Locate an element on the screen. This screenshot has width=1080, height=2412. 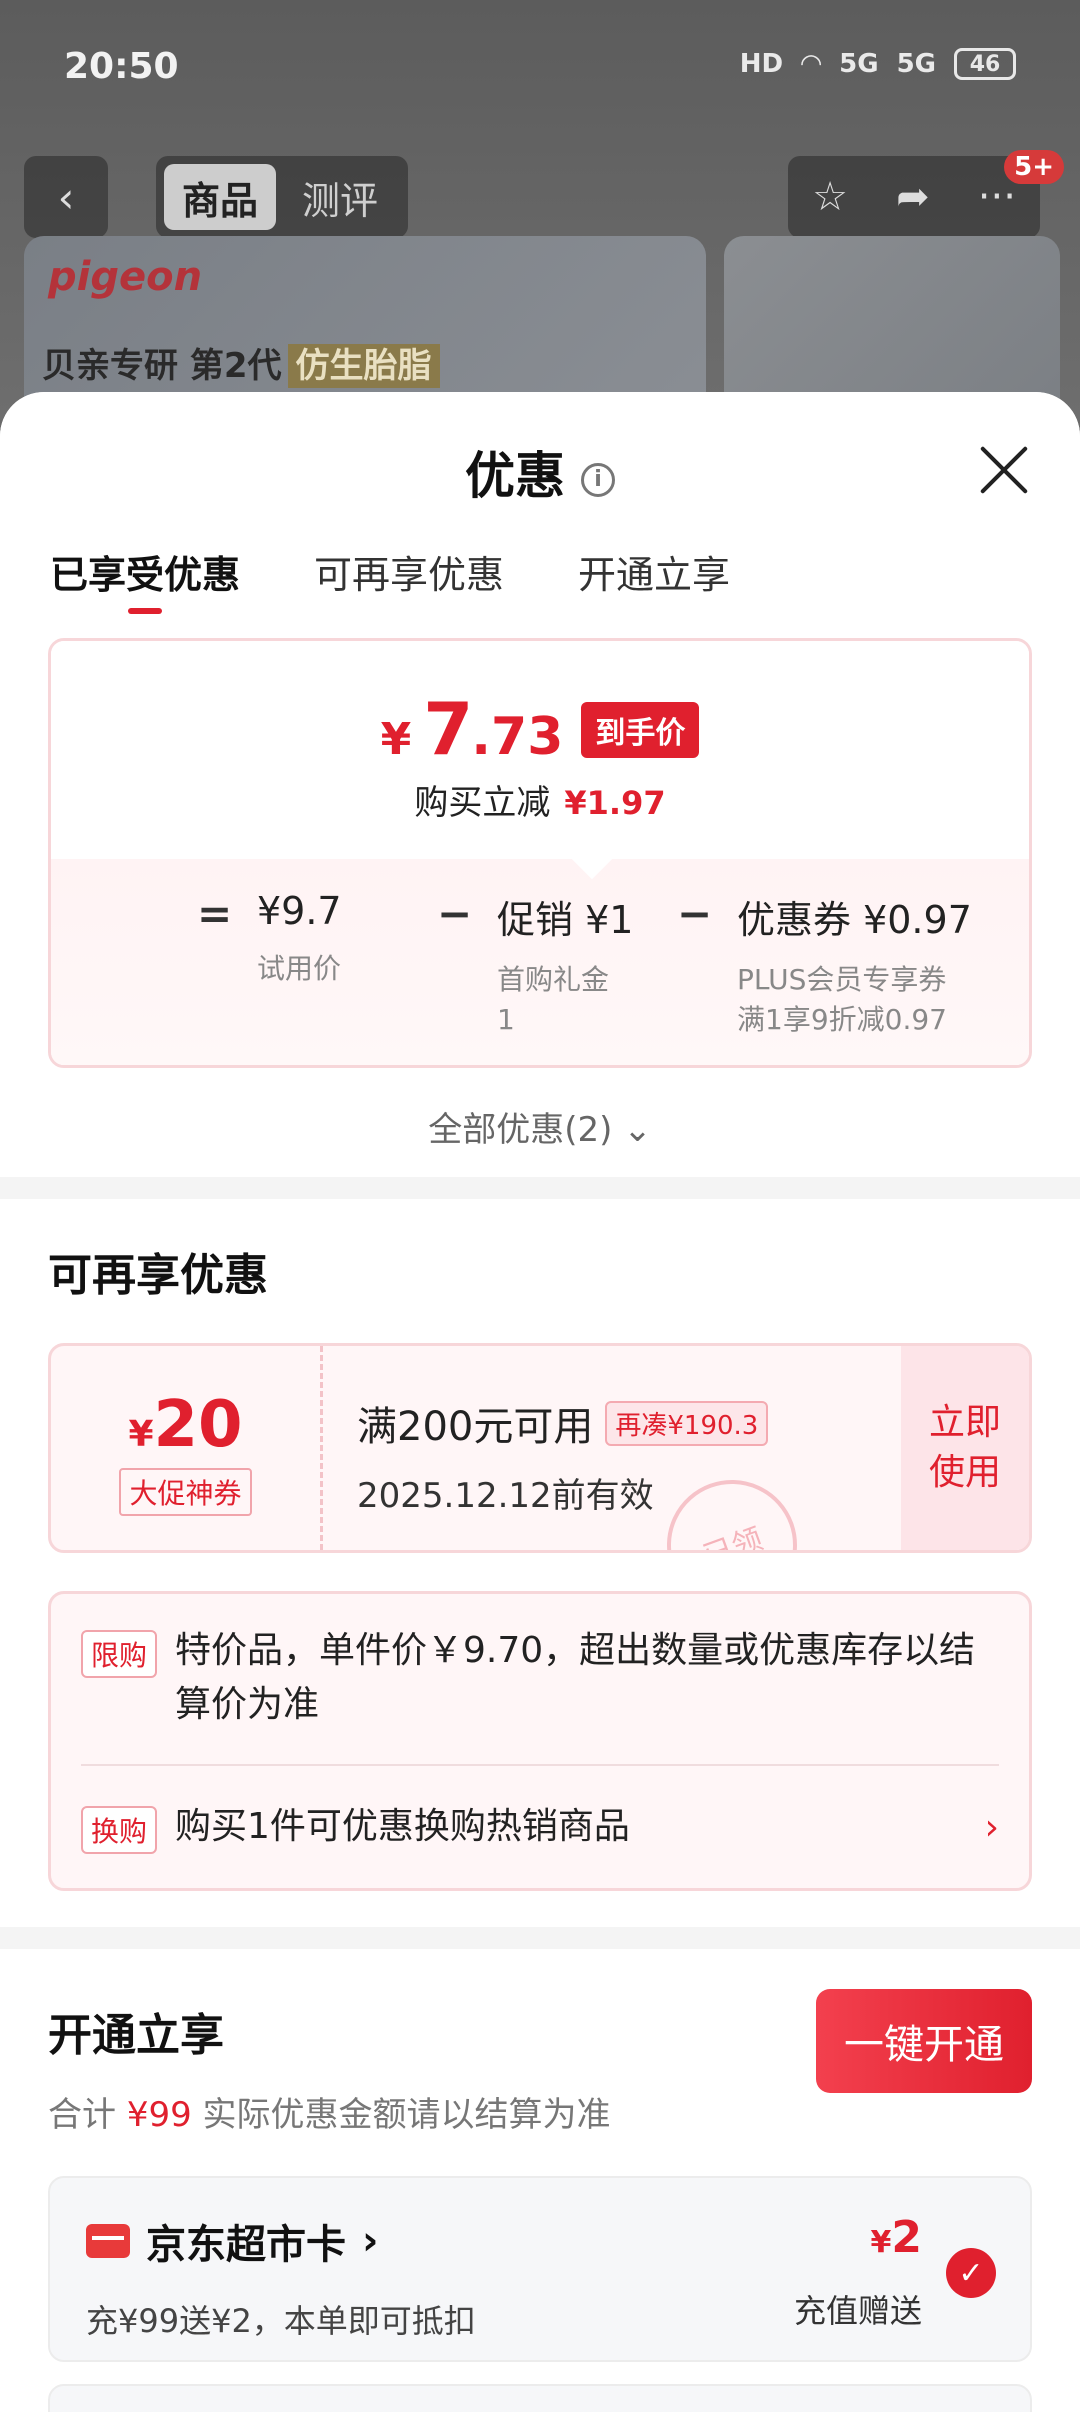
share-icon: ➦ is located at coordinates (913, 197).